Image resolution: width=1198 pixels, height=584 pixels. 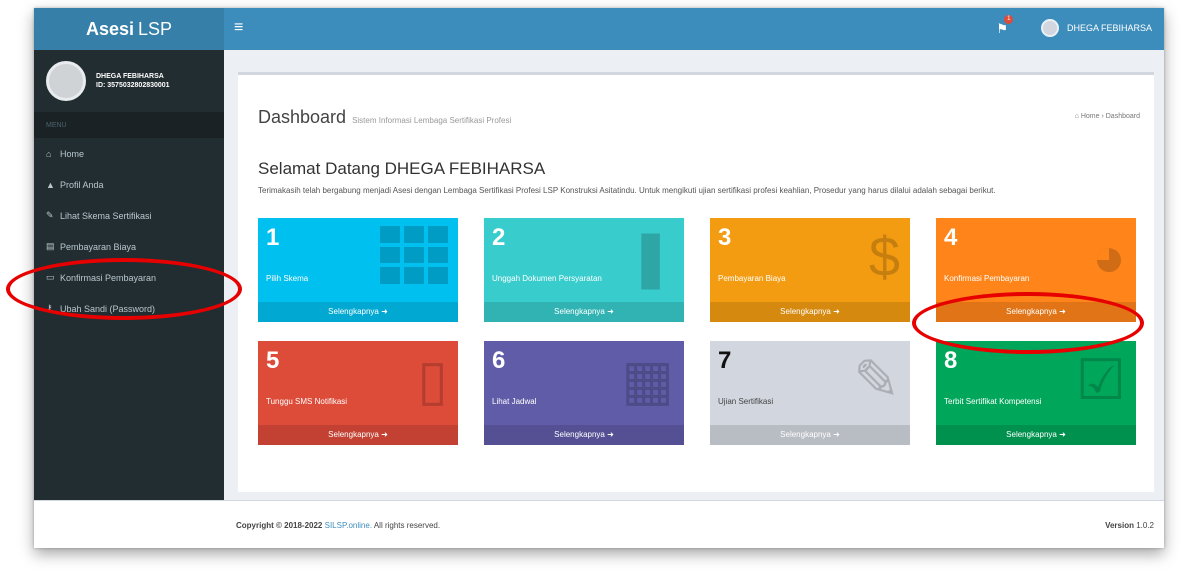 I want to click on site-link: SILSP.online., so click(x=348, y=525).